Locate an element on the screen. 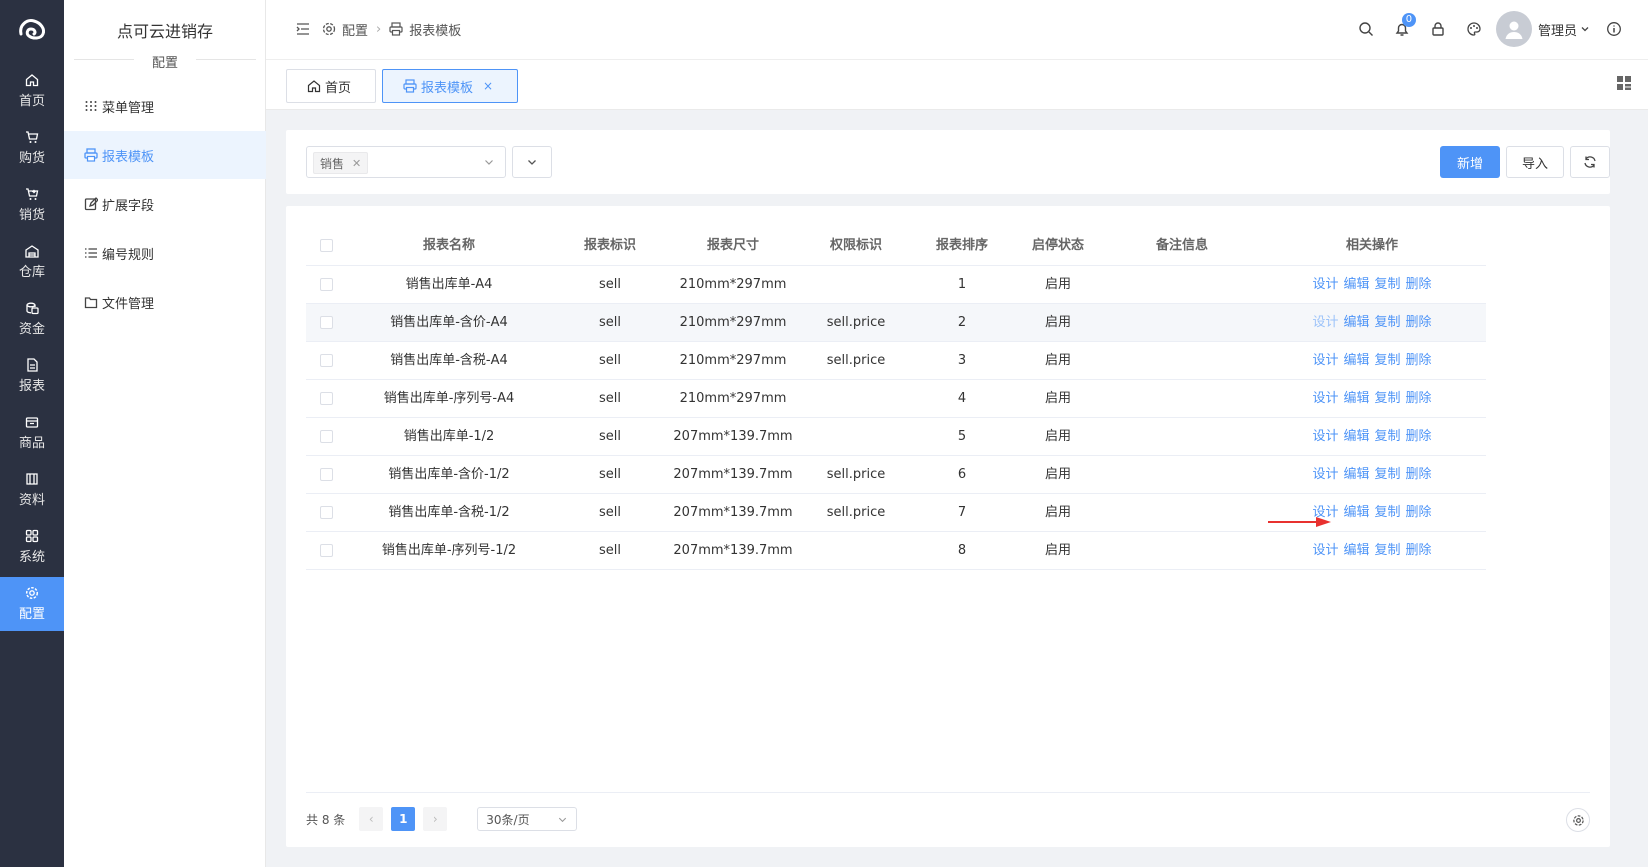 The height and width of the screenshot is (867, 1648). rail-item-5: 报表 is located at coordinates (32, 376).